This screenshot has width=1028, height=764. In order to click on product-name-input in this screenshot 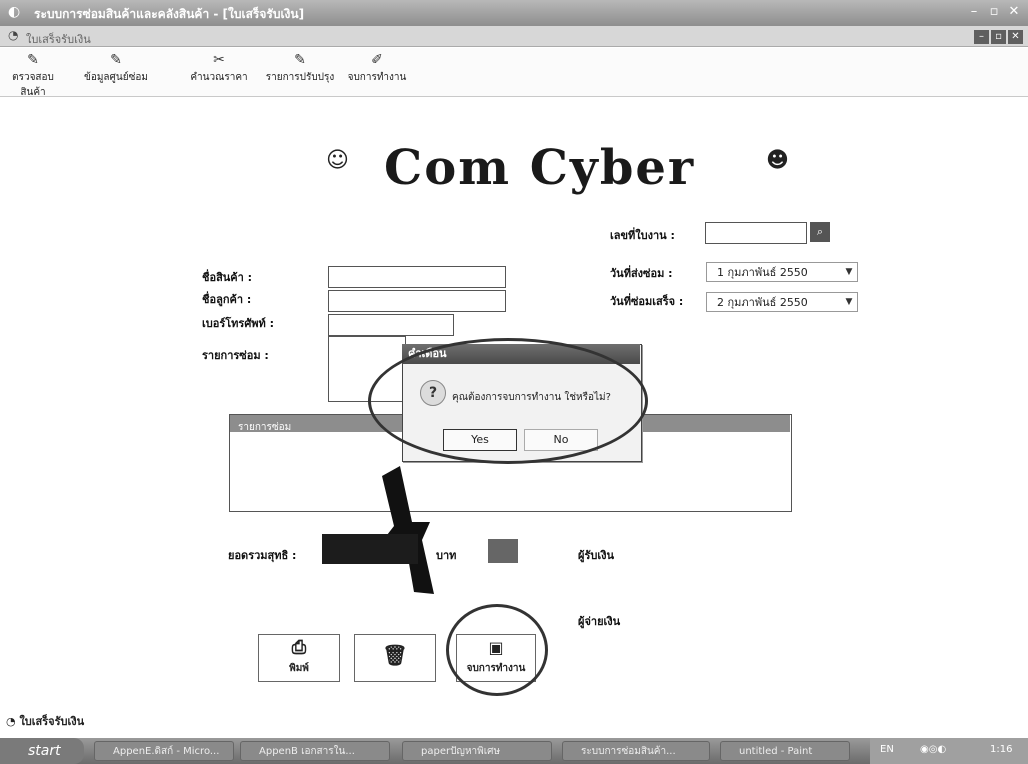, I will do `click(417, 277)`.